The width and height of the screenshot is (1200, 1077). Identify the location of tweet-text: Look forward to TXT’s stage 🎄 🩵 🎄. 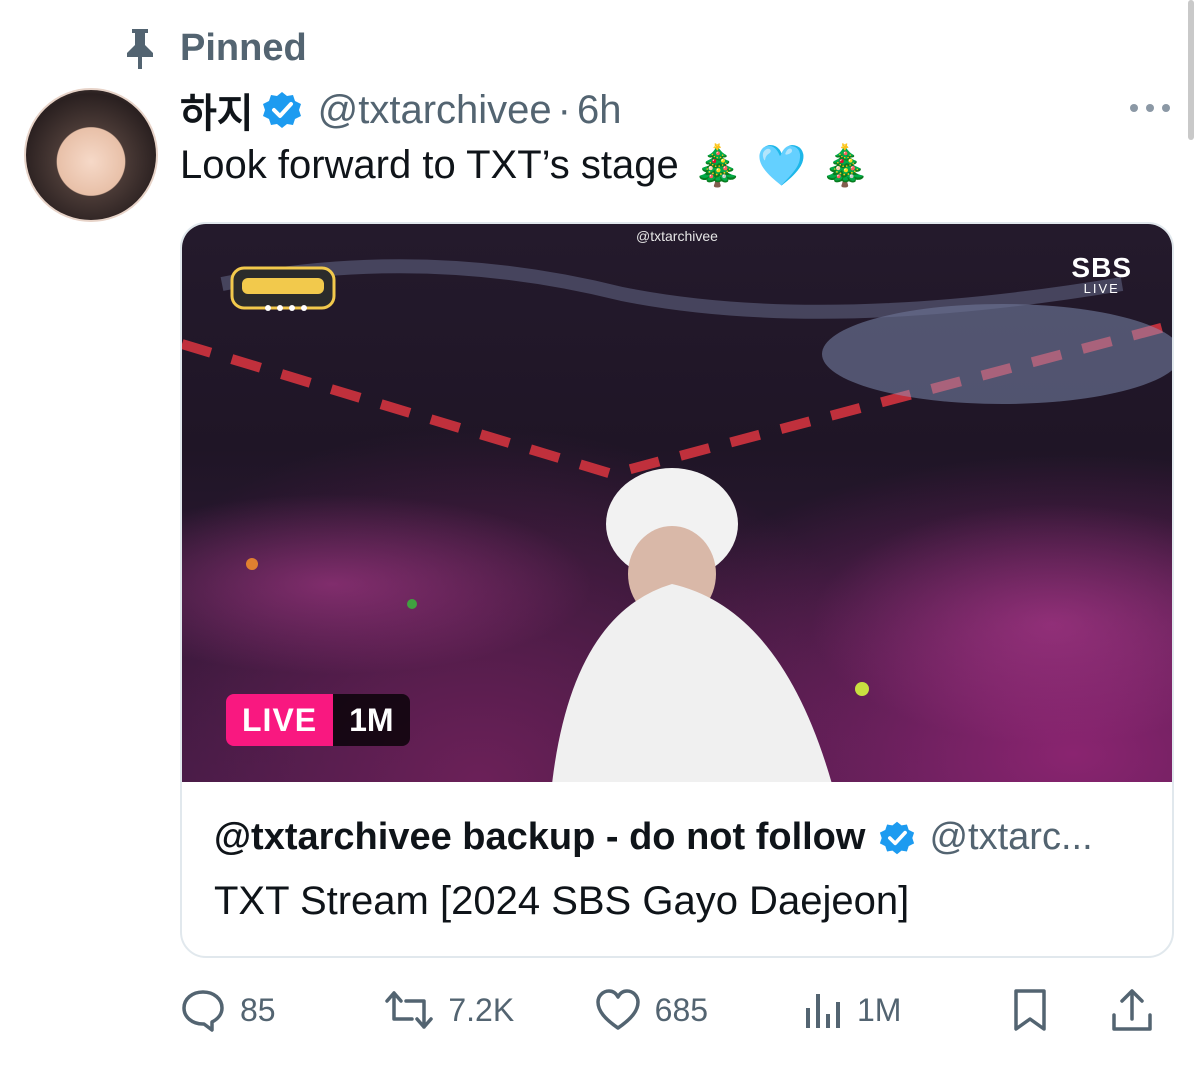
(525, 165).